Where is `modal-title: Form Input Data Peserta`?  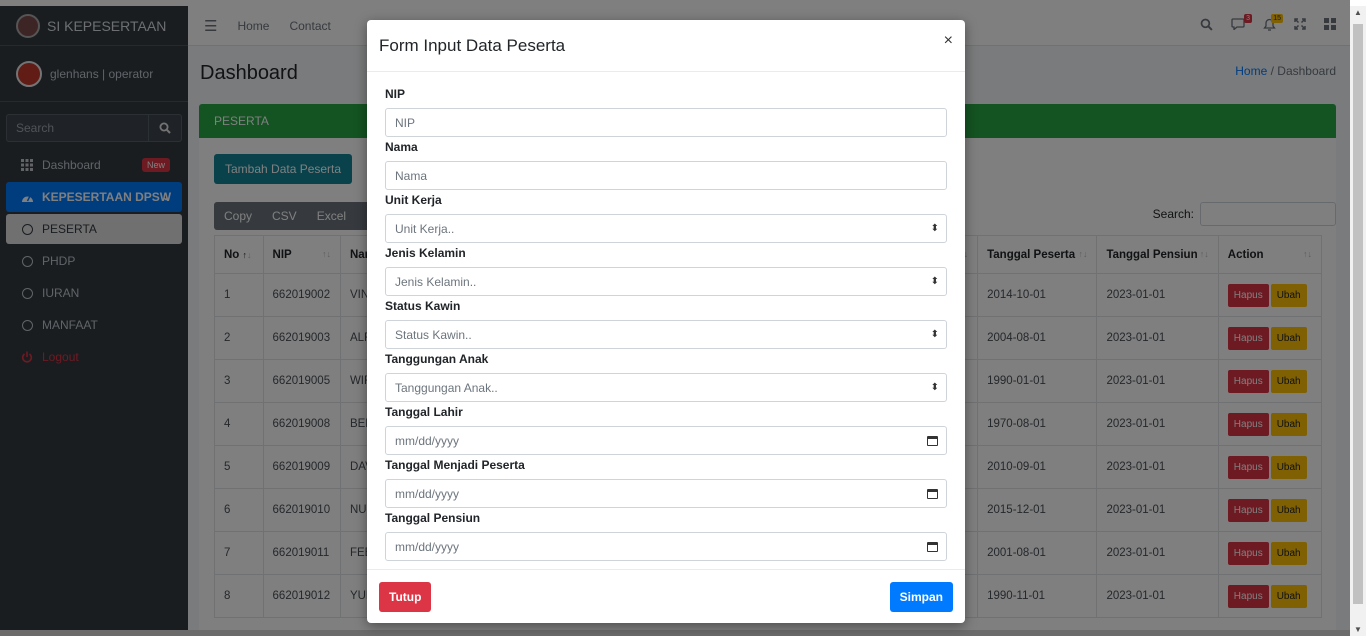 modal-title: Form Input Data Peserta is located at coordinates (472, 45).